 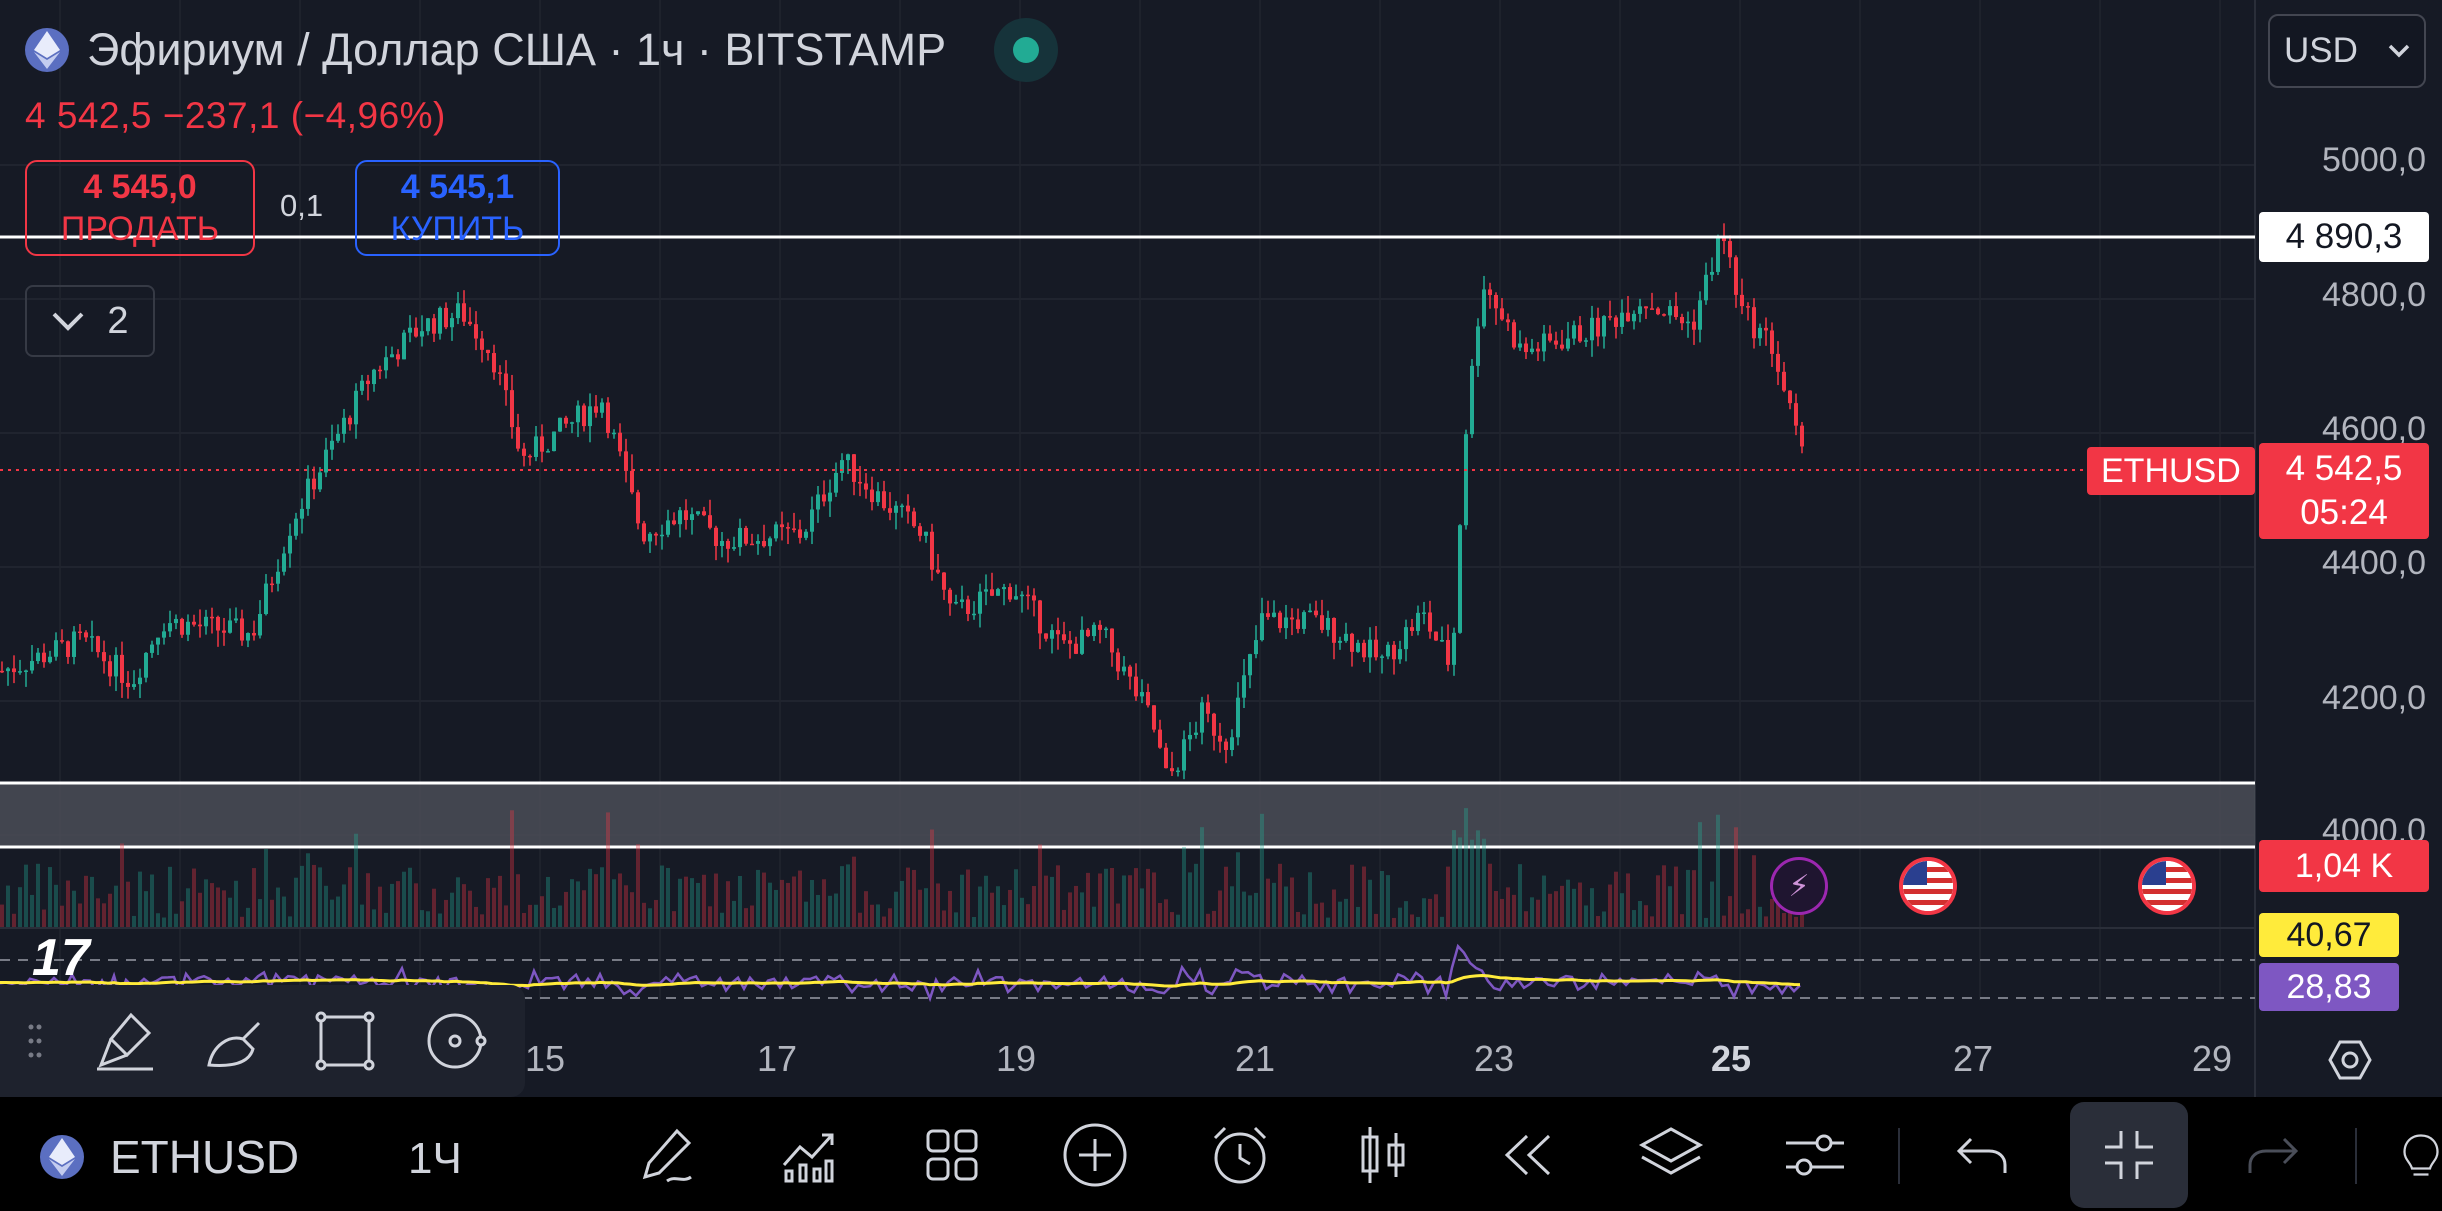 What do you see at coordinates (90, 321) in the screenshot?
I see `indicators-collapse-button: 2` at bounding box center [90, 321].